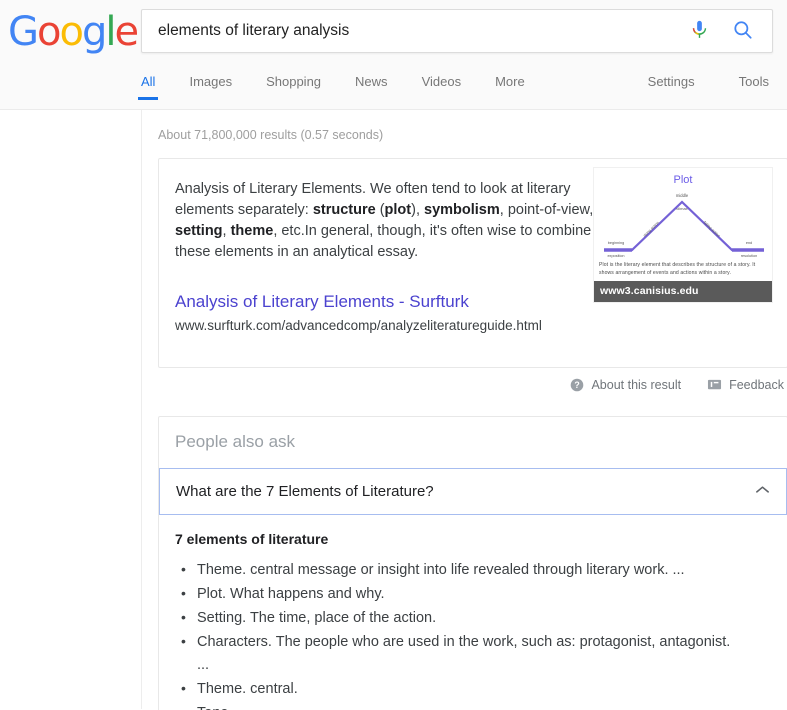 Image resolution: width=787 pixels, height=710 pixels. What do you see at coordinates (442, 85) in the screenshot?
I see `tab-videos: Videos` at bounding box center [442, 85].